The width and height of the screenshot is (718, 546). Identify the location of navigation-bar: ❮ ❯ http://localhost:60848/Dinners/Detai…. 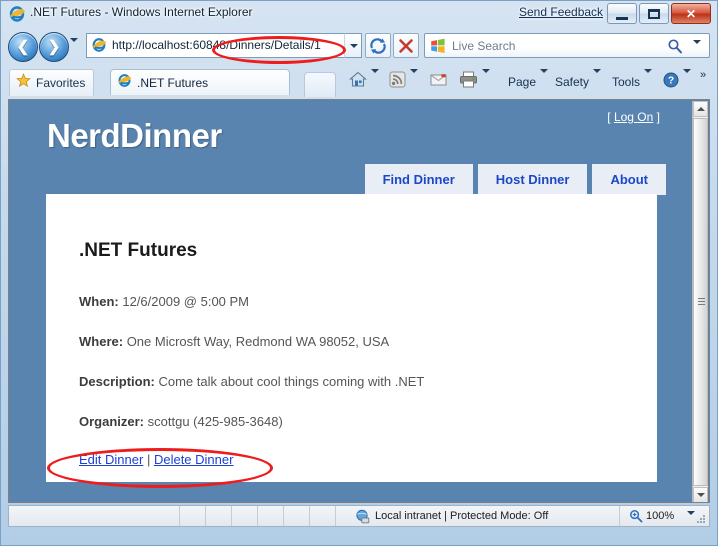
(359, 47).